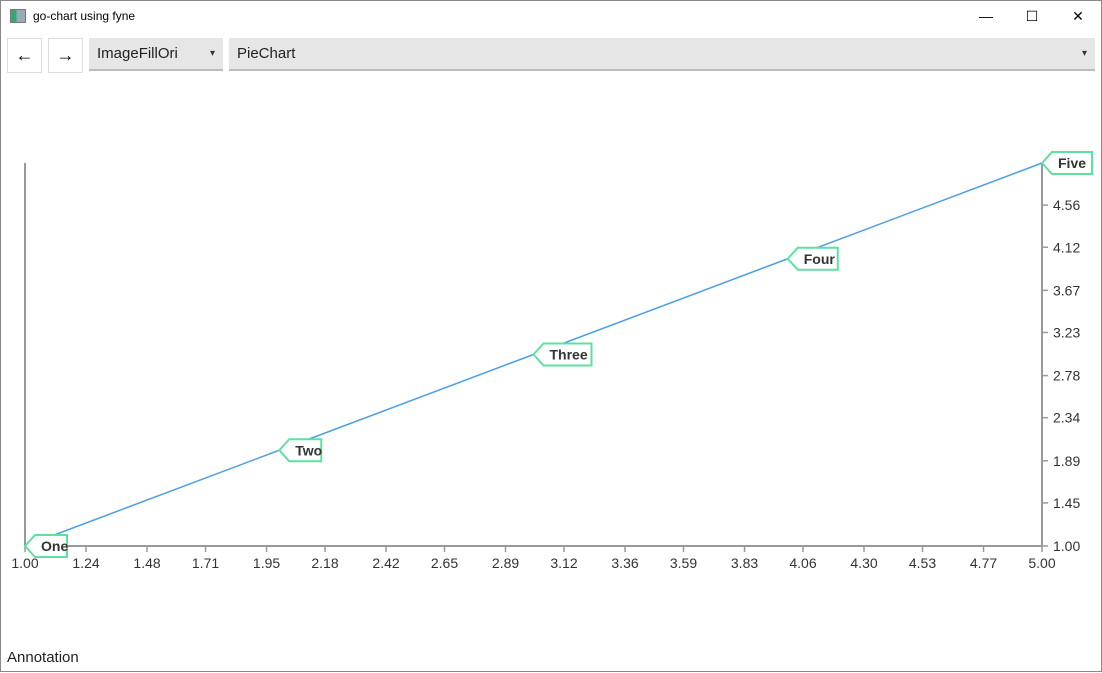 This screenshot has height=673, width=1102. Describe the element at coordinates (1066, 205) in the screenshot. I see `y-tick-label: 4.56` at that location.